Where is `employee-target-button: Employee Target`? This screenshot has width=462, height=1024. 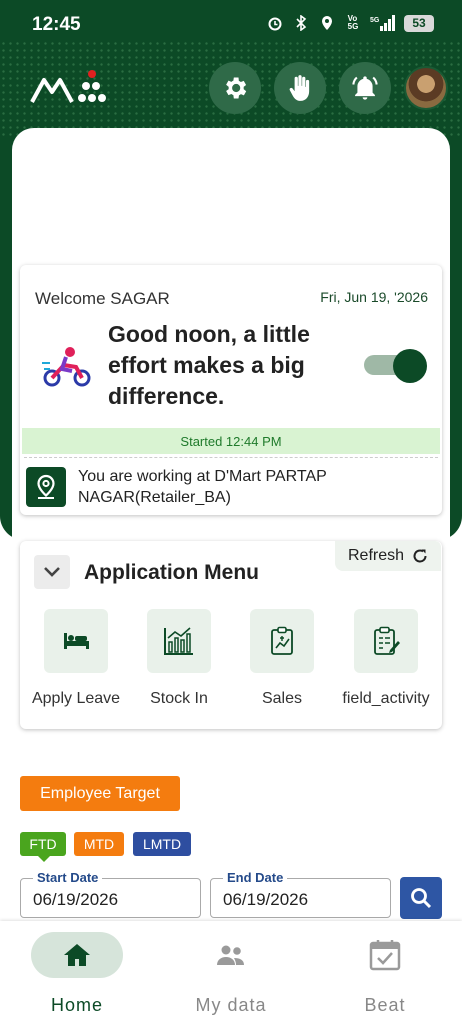
employee-target-button: Employee Target is located at coordinates (100, 793).